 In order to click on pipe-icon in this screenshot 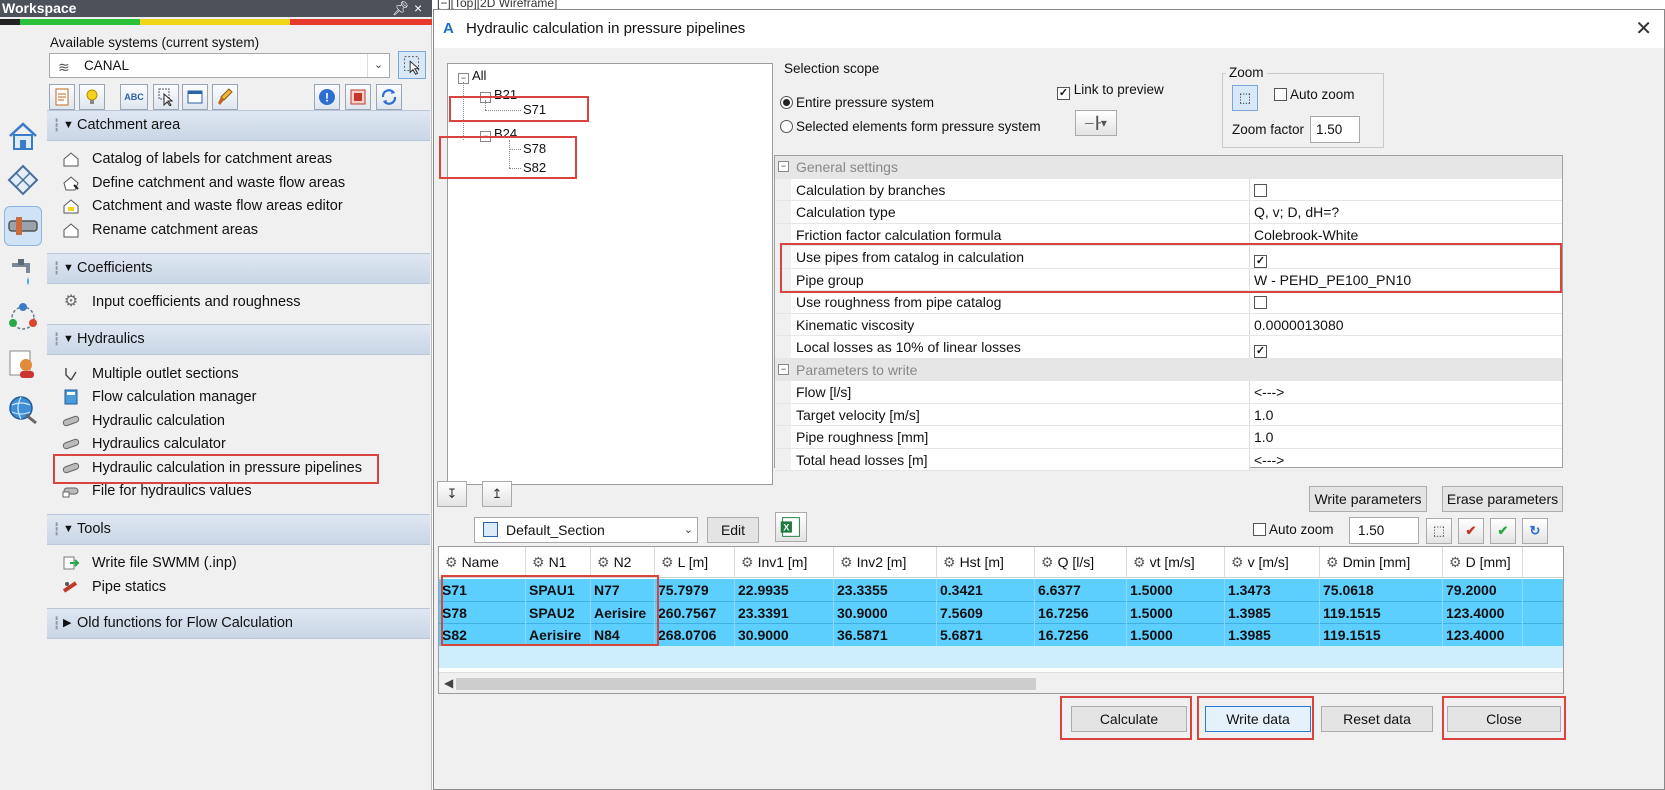, I will do `click(23, 226)`.